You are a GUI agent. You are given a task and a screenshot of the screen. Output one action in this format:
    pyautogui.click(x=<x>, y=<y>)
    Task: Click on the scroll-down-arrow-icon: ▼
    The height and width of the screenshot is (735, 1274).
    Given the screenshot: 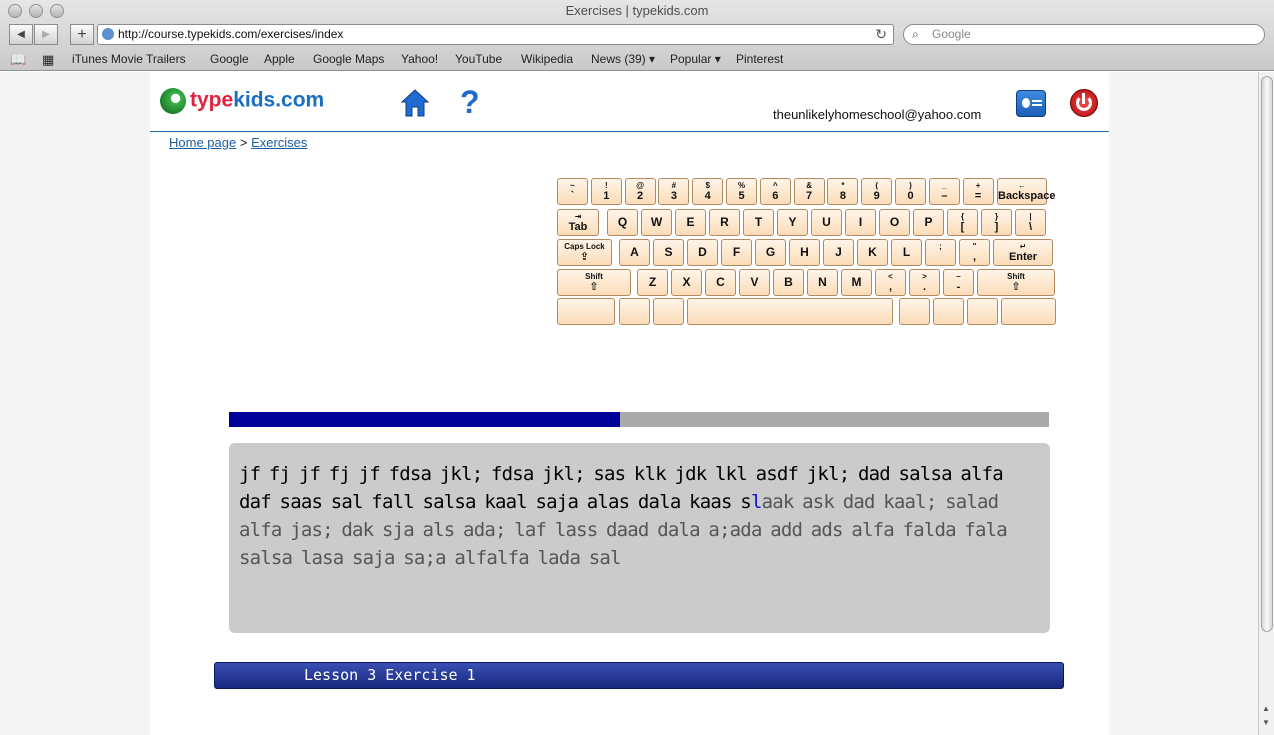 What is the action you would take?
    pyautogui.click(x=1266, y=722)
    